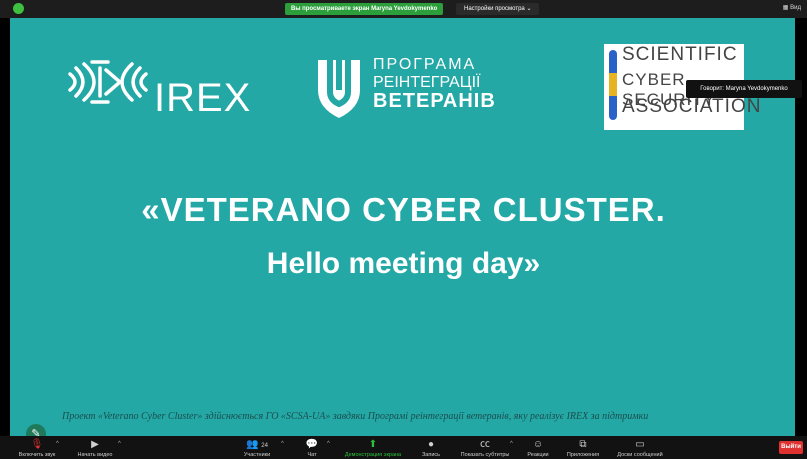 The width and height of the screenshot is (807, 459). What do you see at coordinates (511, 444) in the screenshot?
I see `captions-chevron-icon: ^` at bounding box center [511, 444].